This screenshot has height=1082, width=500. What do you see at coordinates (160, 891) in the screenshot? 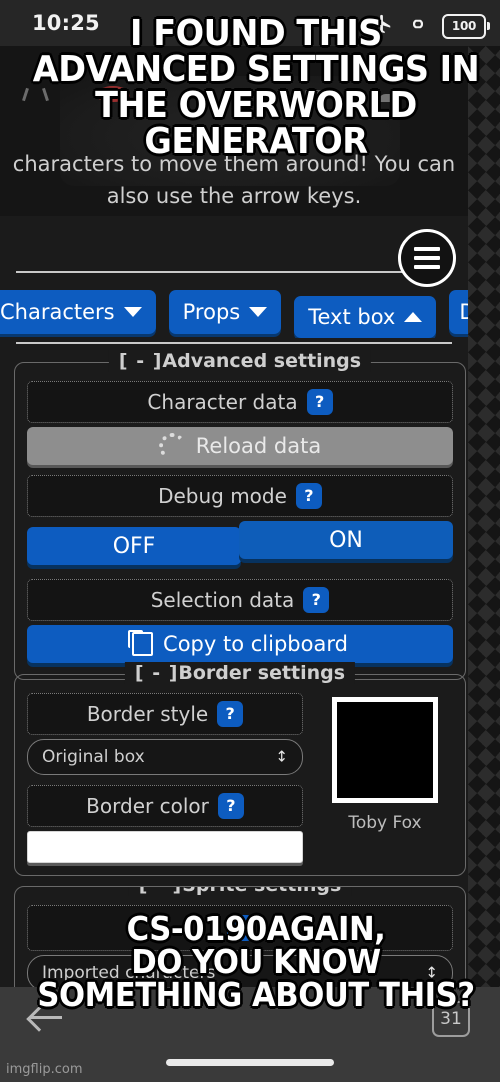
I see `collapse-toggle-sprite: [ - ]` at bounding box center [160, 891].